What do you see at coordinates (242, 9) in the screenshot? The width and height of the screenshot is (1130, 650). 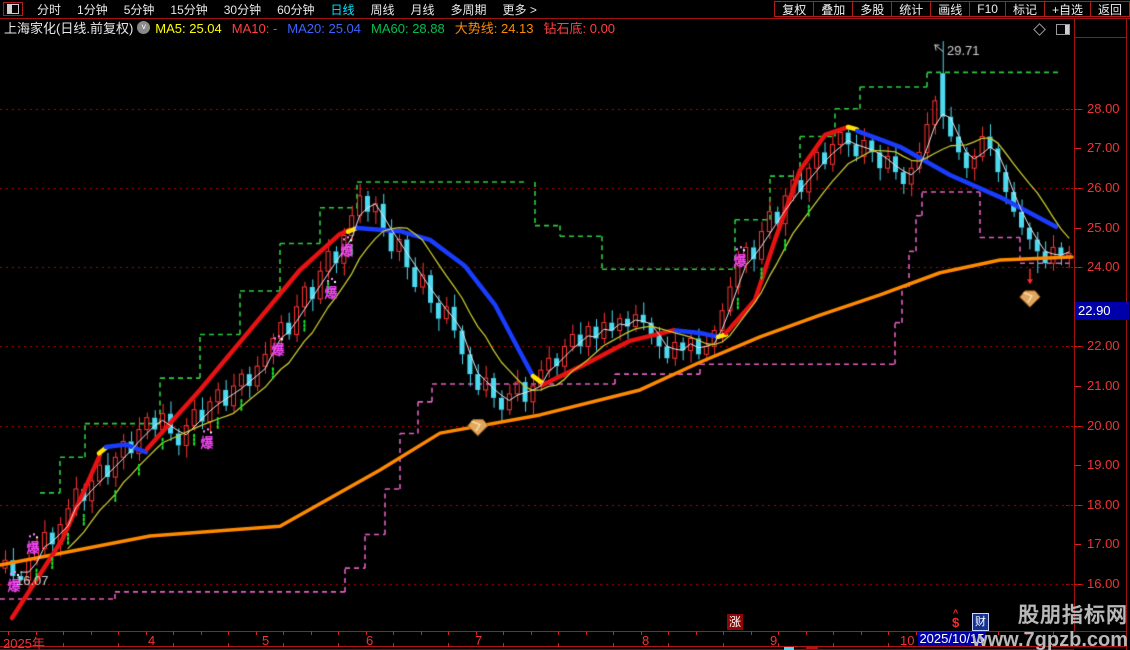 I see `menu-item-30分钟: 30分钟` at bounding box center [242, 9].